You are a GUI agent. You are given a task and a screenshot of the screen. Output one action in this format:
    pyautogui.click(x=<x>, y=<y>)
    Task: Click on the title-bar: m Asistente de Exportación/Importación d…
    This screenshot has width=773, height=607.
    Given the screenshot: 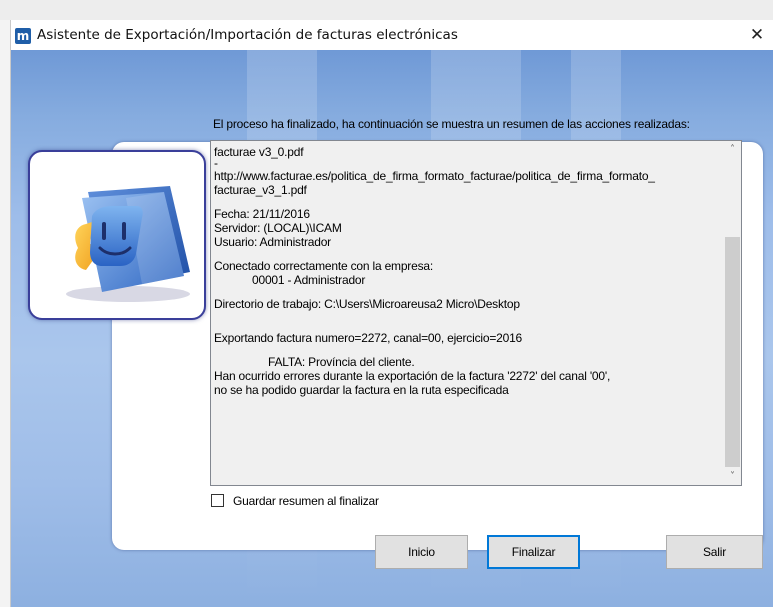 What is the action you would take?
    pyautogui.click(x=392, y=35)
    